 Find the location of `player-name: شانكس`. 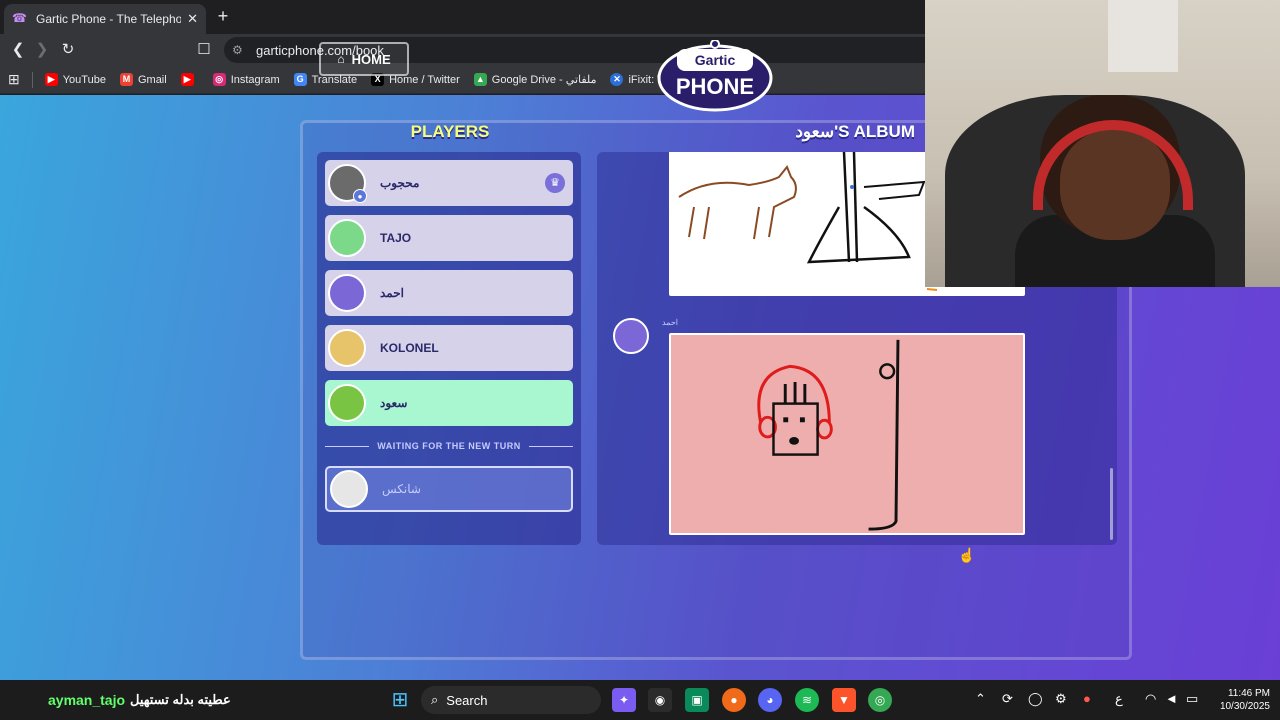

player-name: شانكس is located at coordinates (401, 489).